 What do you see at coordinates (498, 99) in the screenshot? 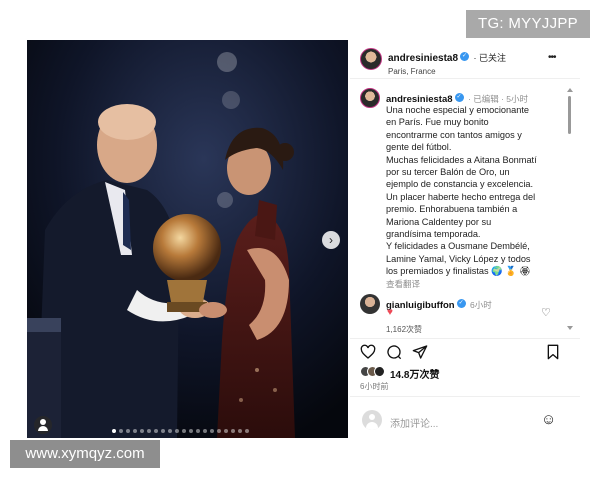
I see `caption-edited-time: · 已编辑 · 5小时` at bounding box center [498, 99].